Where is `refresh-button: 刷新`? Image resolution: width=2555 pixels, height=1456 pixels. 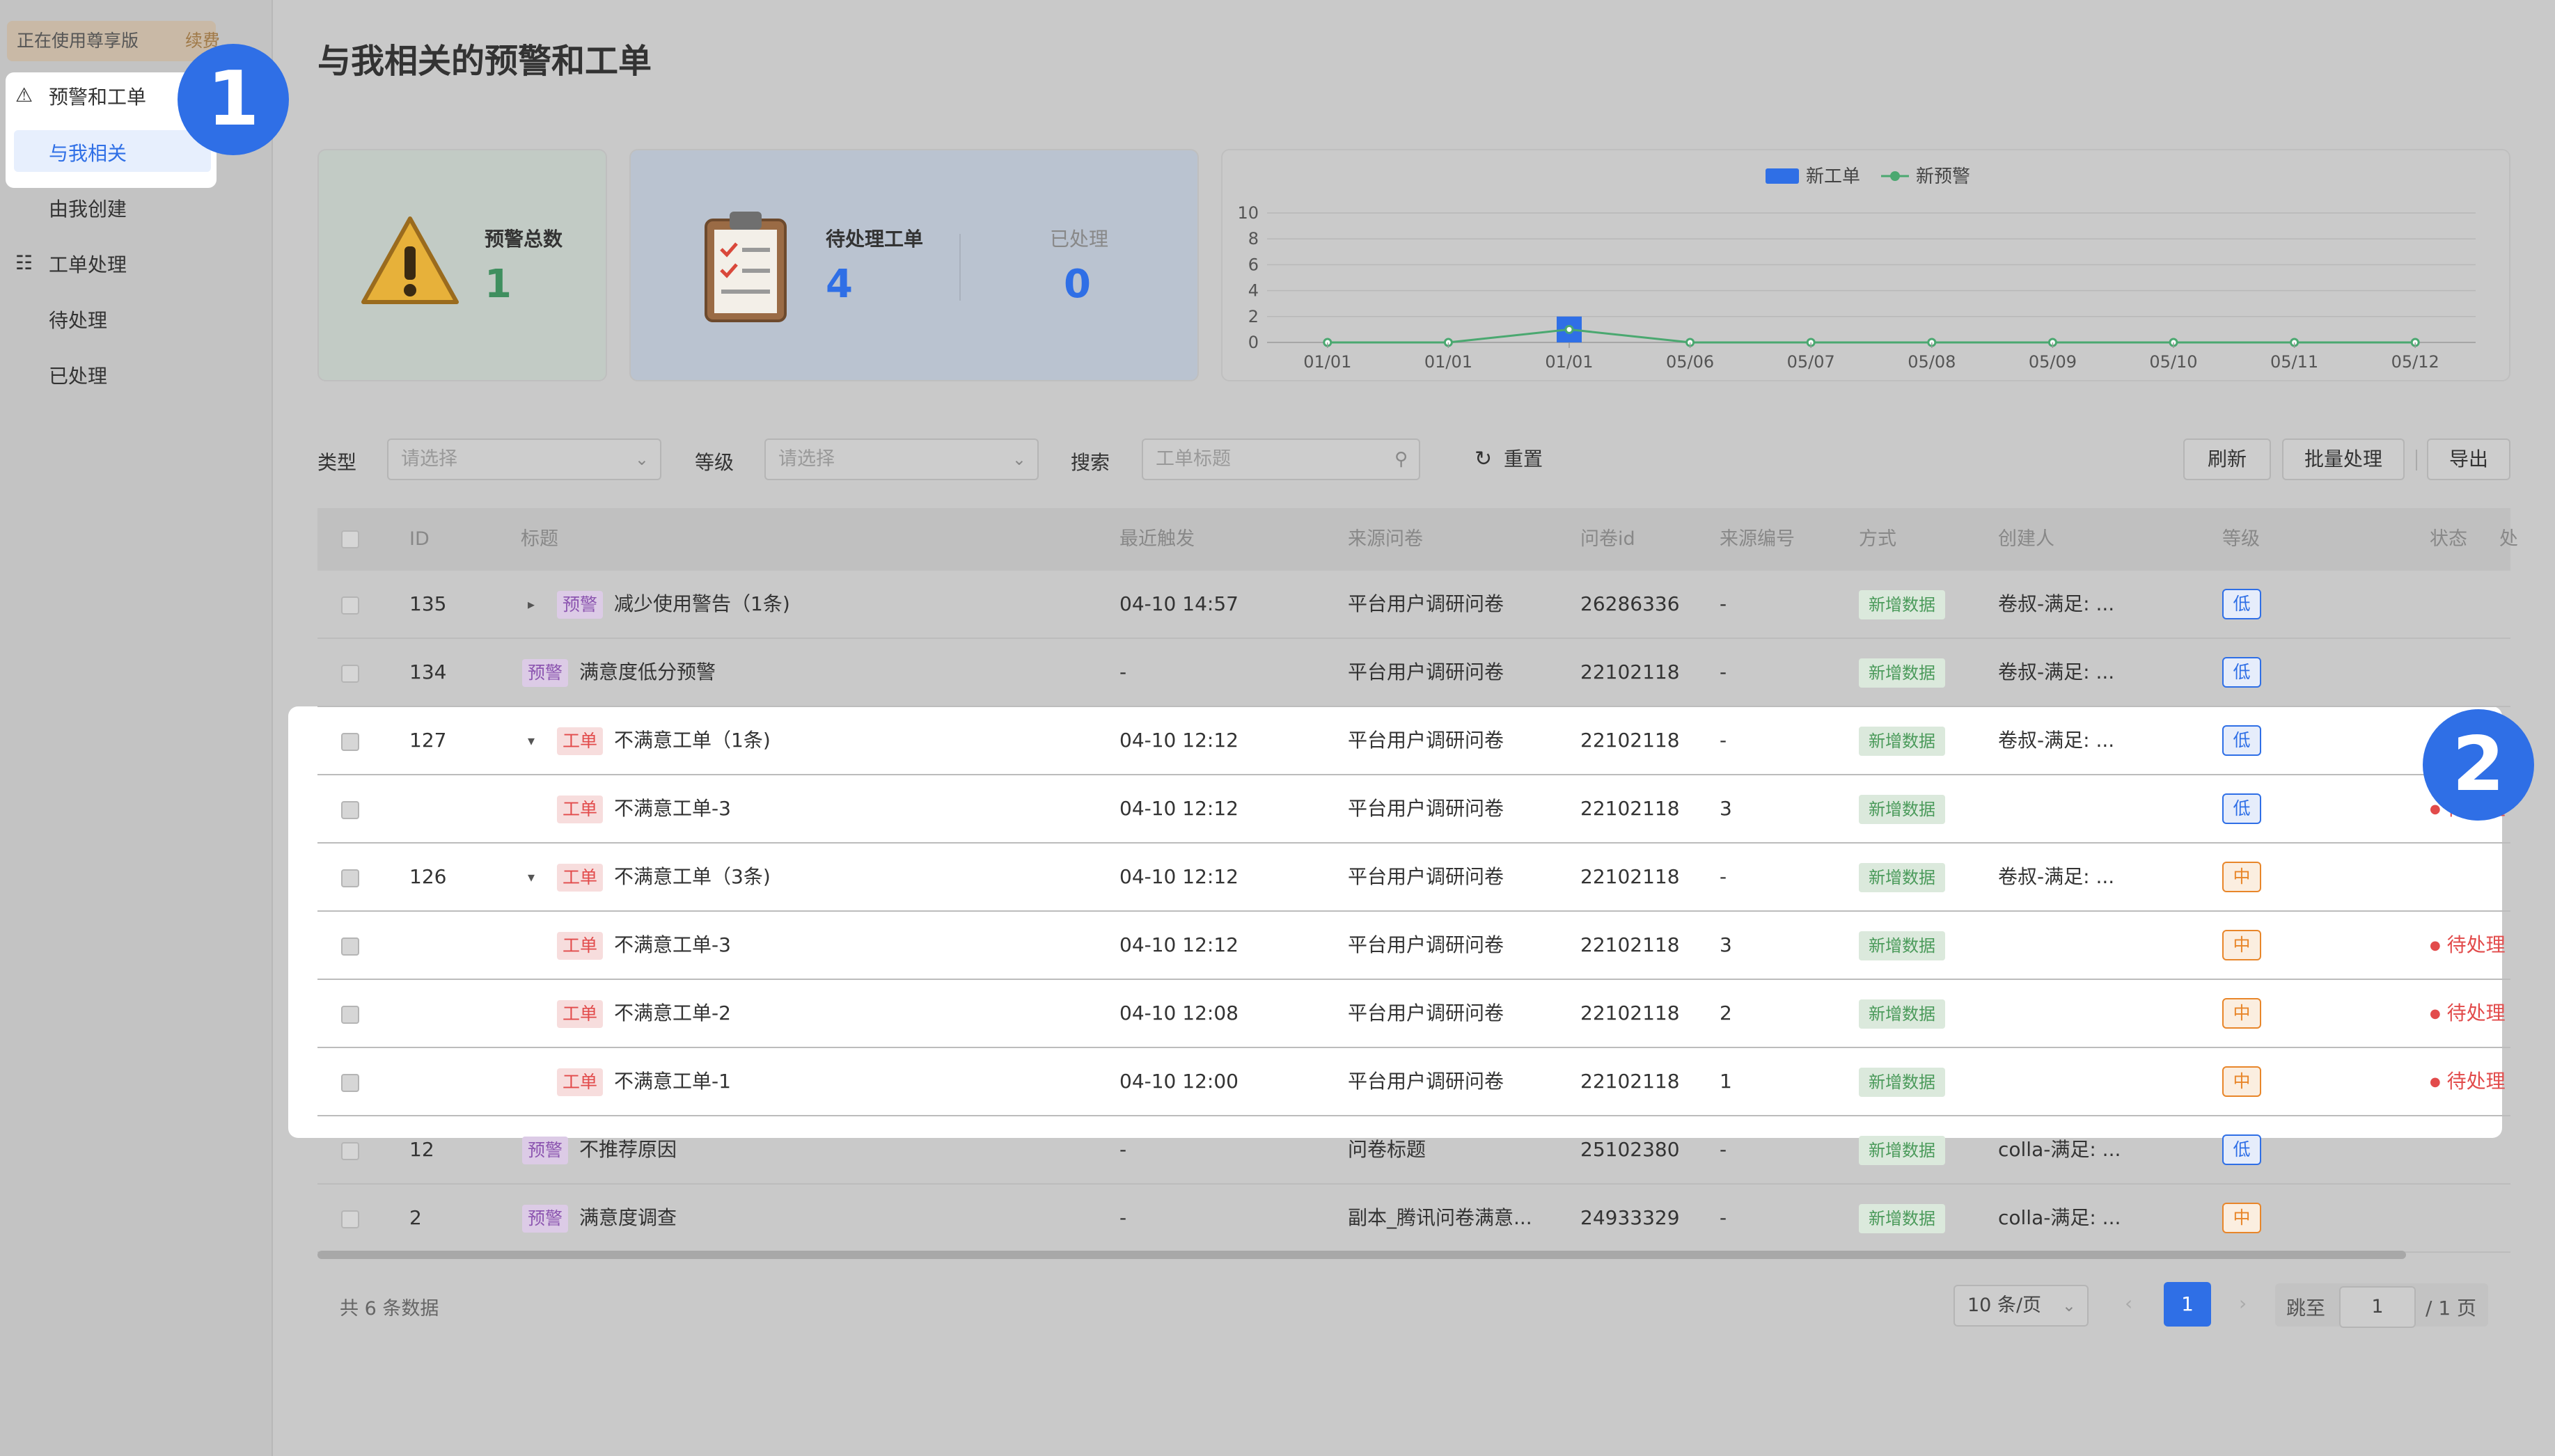 refresh-button: 刷新 is located at coordinates (2227, 459).